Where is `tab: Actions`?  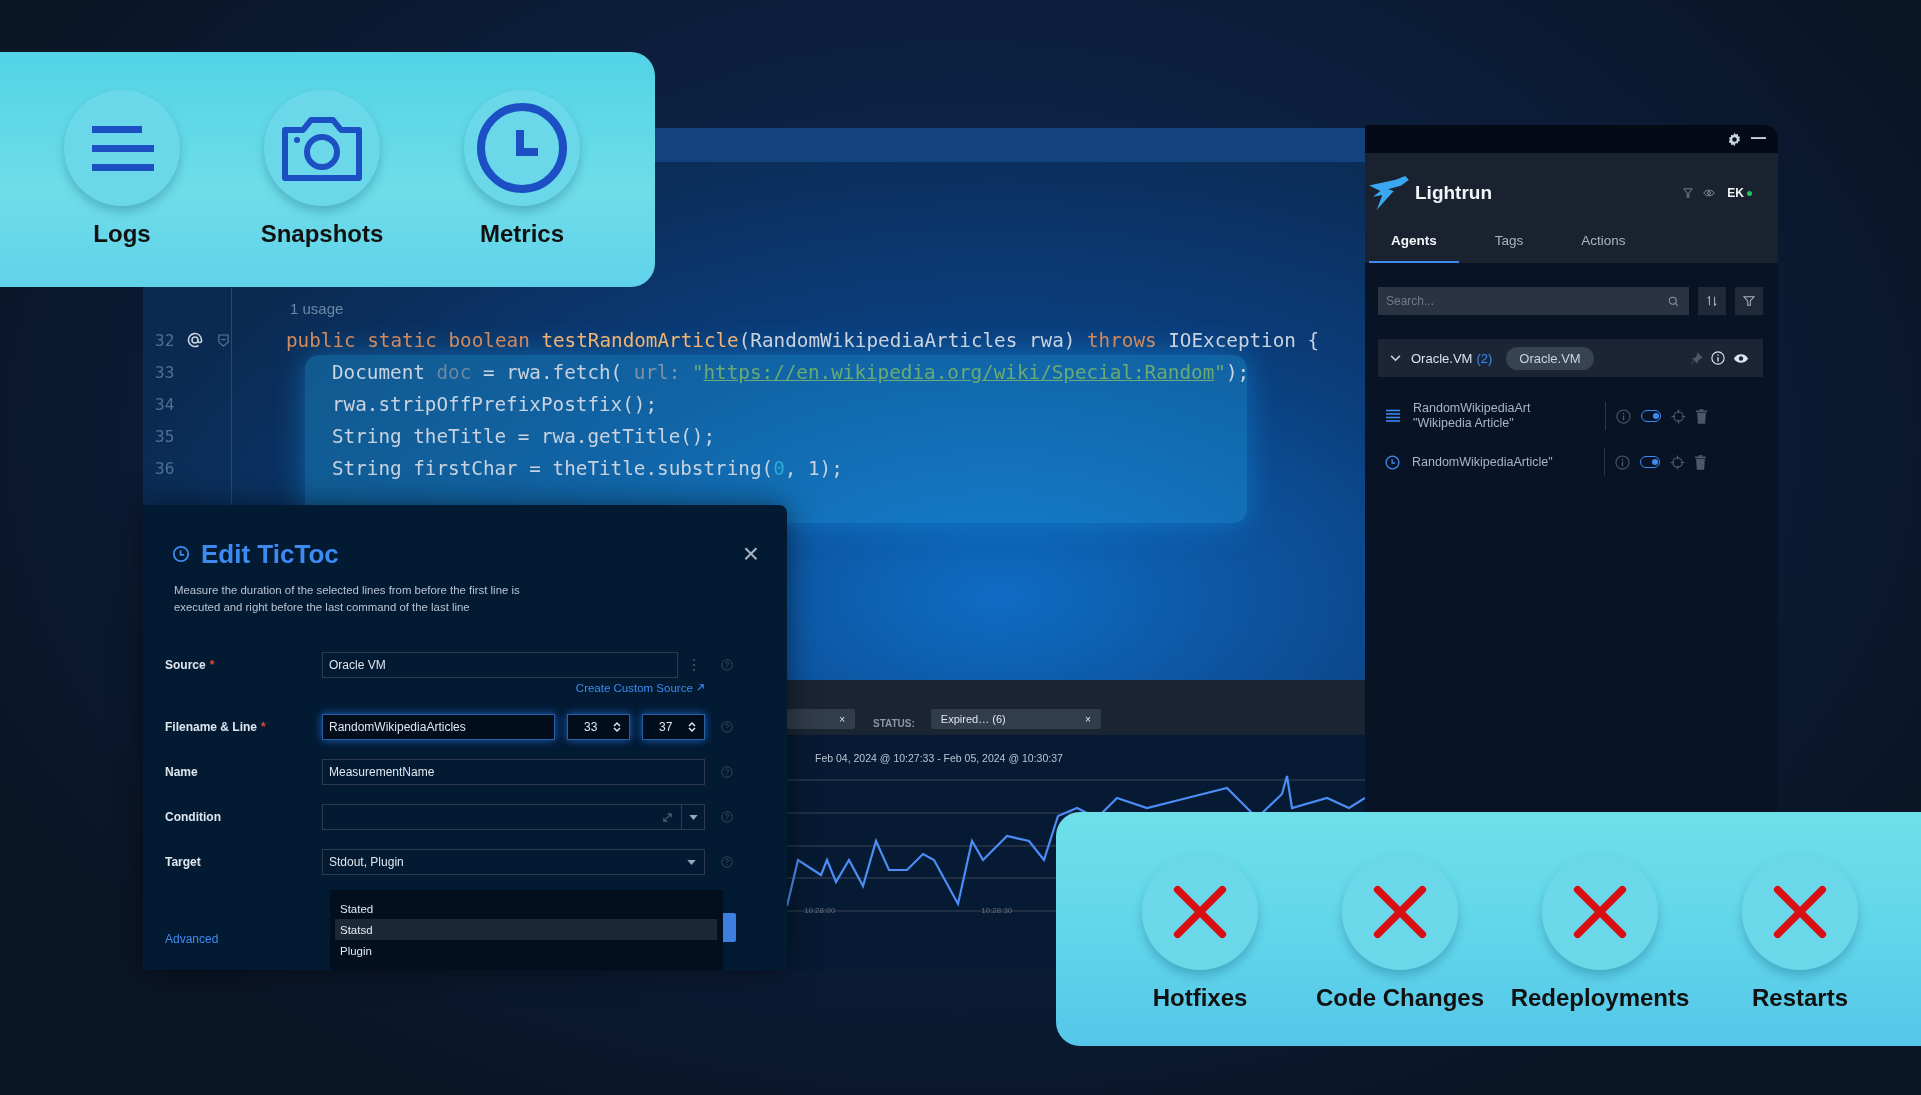
tab: Actions is located at coordinates (1603, 248).